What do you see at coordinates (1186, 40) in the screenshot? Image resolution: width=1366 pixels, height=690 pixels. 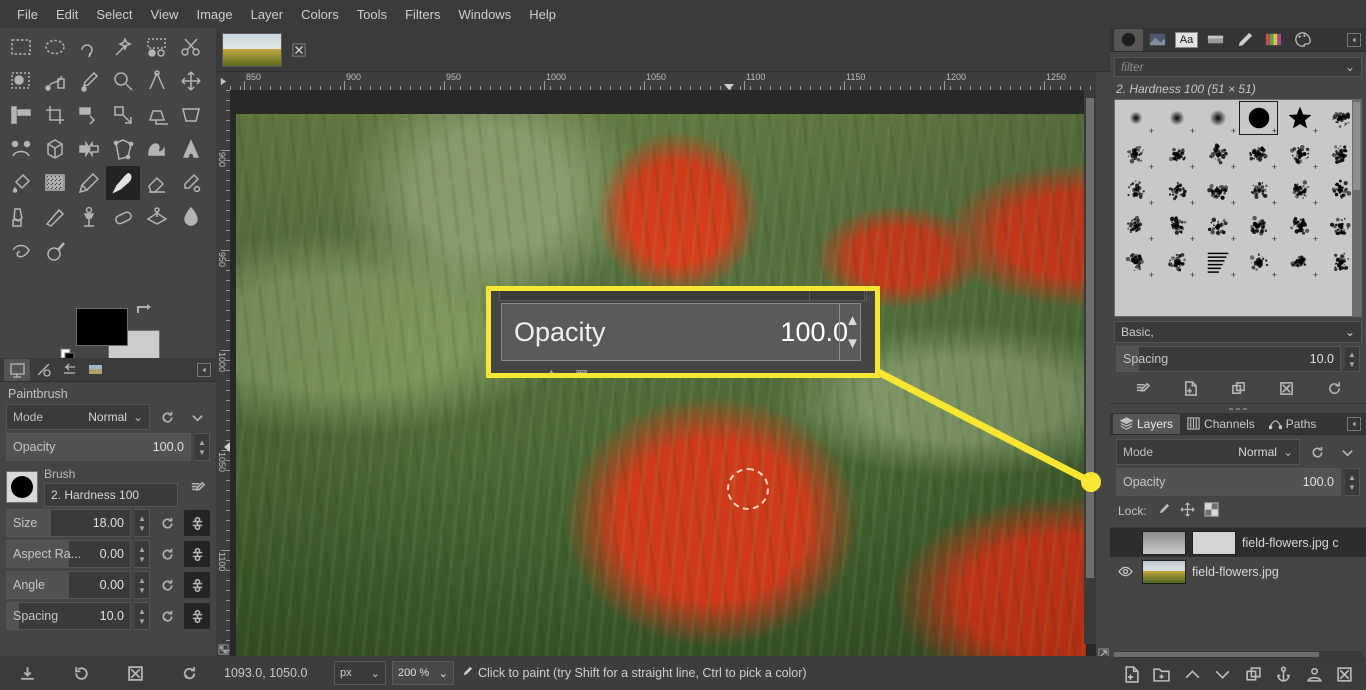 I see `fonts-tab: Aa` at bounding box center [1186, 40].